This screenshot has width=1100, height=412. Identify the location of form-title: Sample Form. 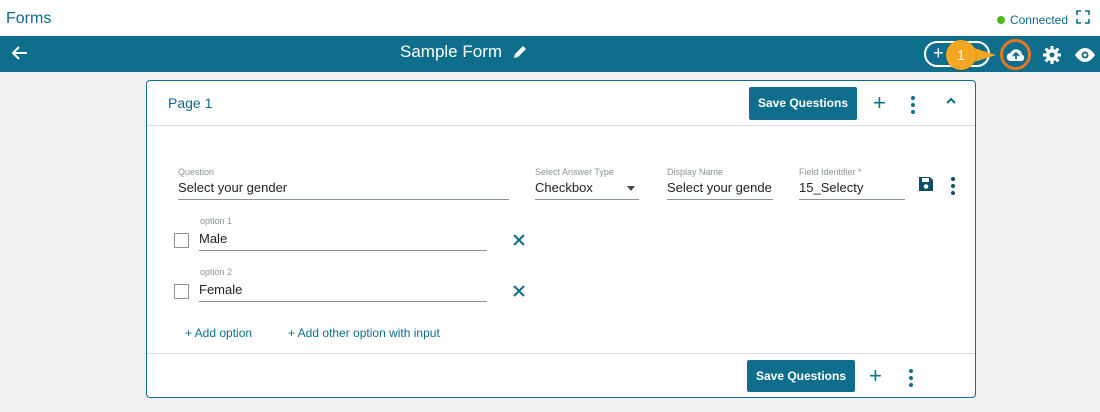
(451, 51).